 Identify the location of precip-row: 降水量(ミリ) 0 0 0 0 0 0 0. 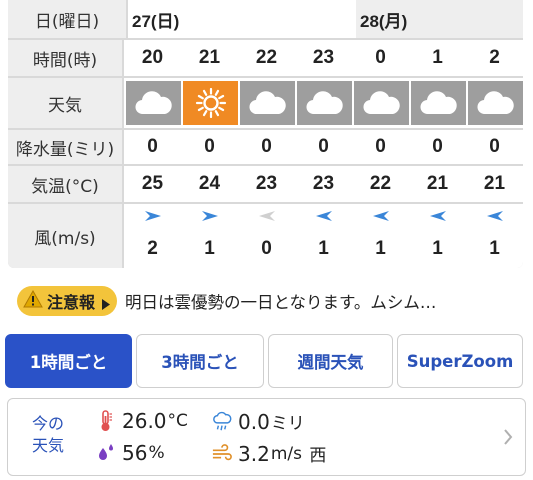
(265, 147).